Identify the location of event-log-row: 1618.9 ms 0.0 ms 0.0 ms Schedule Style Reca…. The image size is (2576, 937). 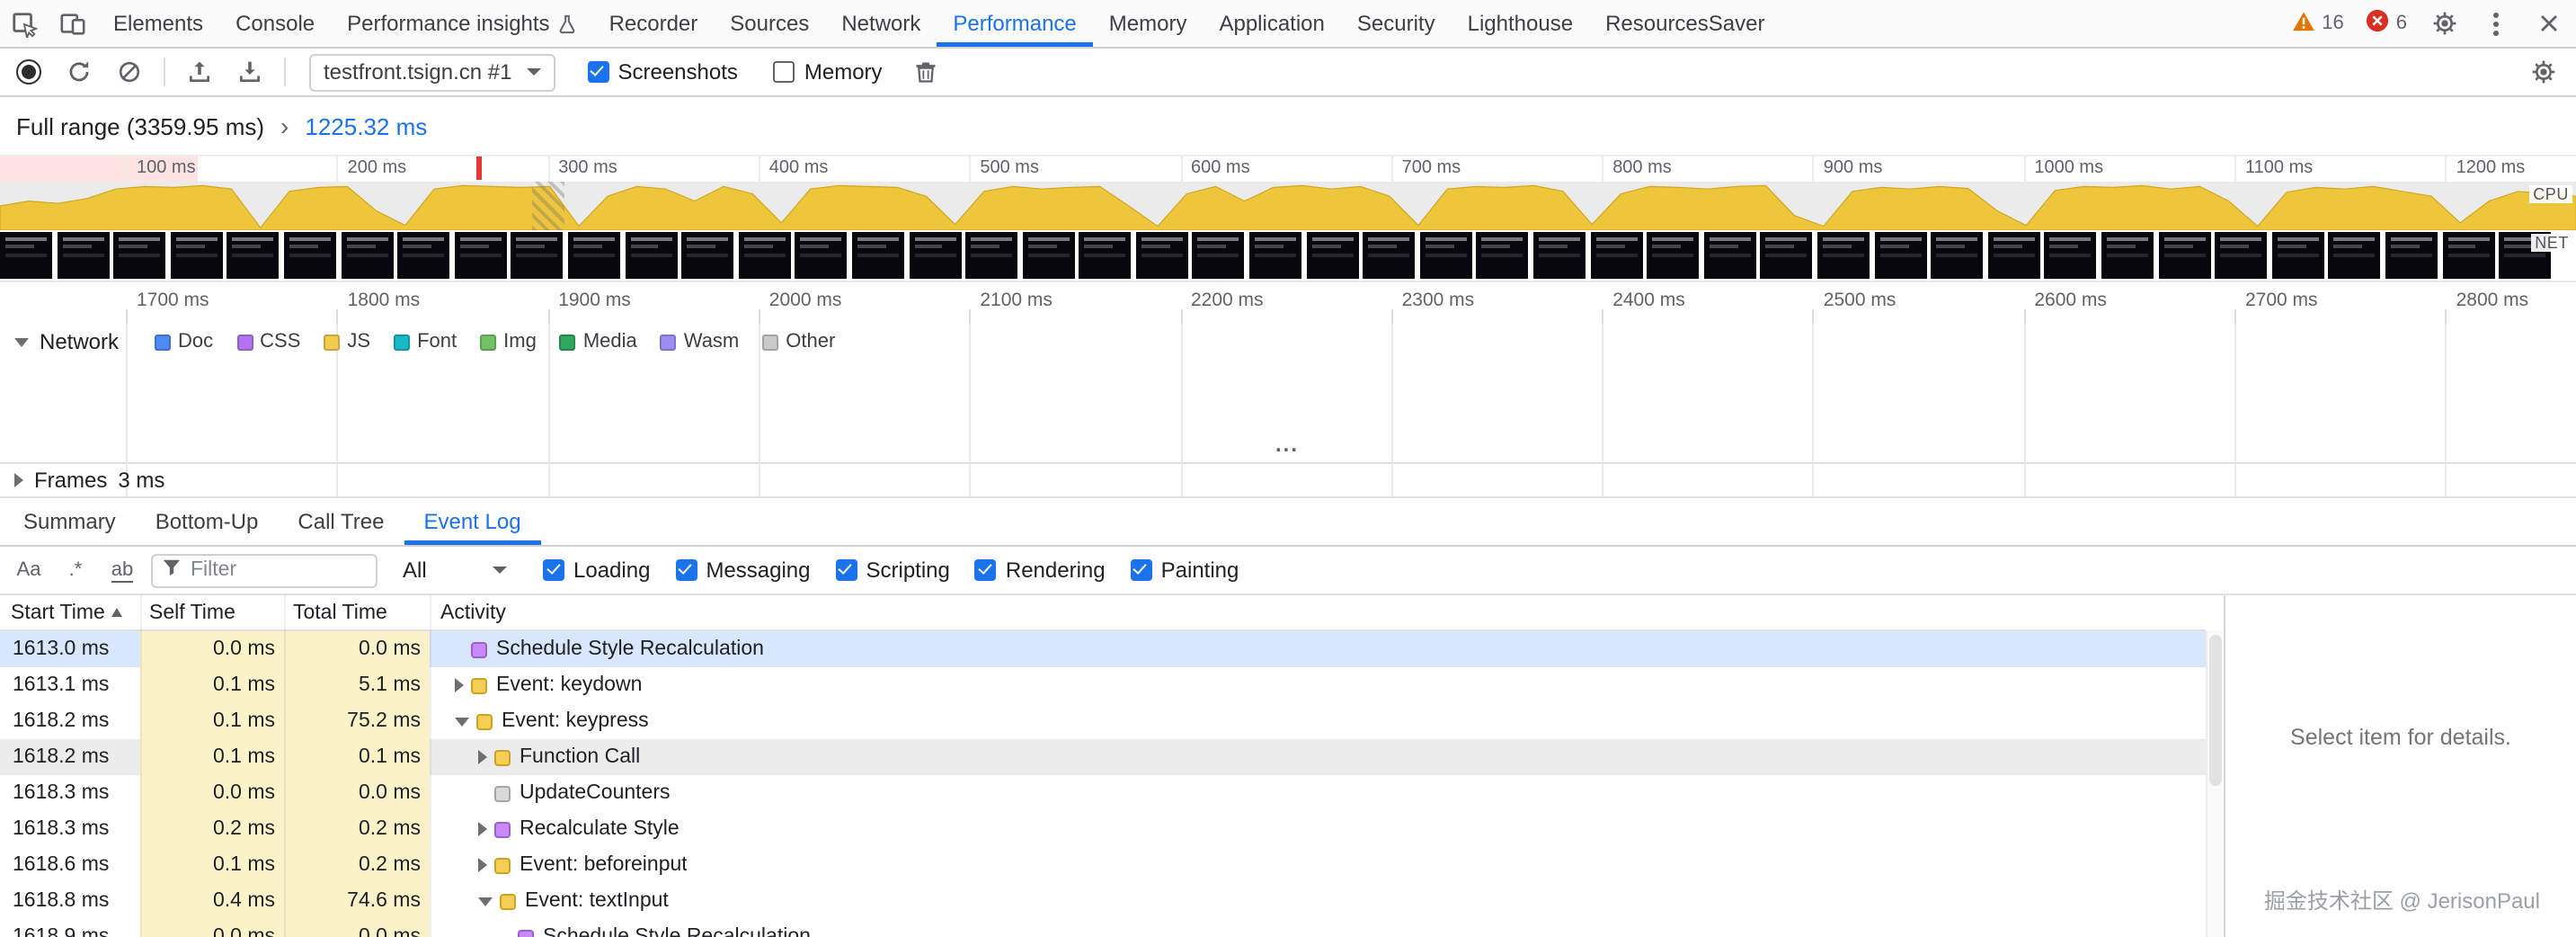
(1103, 928).